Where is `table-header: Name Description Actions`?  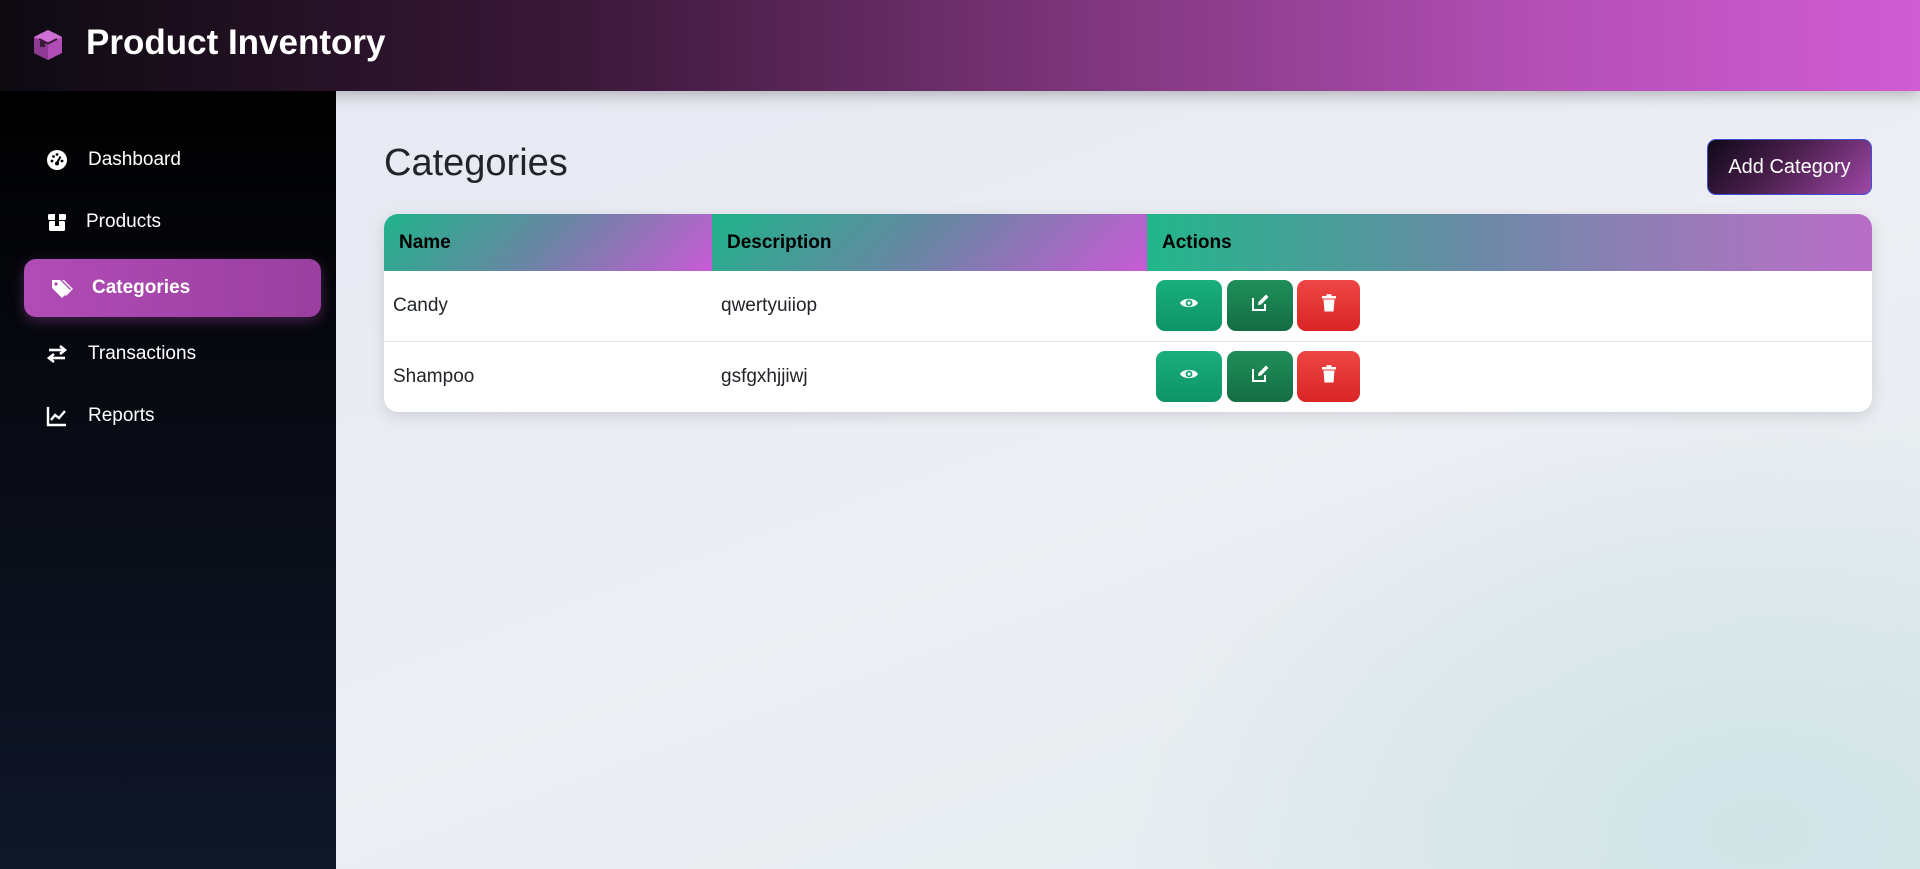 table-header: Name Description Actions is located at coordinates (1128, 242).